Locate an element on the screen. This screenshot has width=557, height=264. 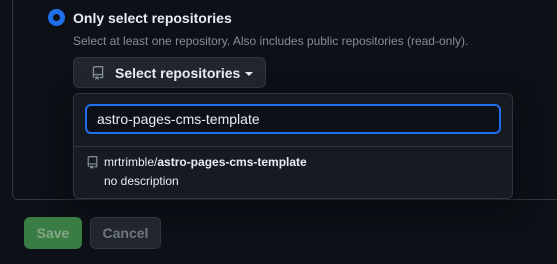
repository-full-name: mrtrimble/astro-pages-cms-template is located at coordinates (308, 162).